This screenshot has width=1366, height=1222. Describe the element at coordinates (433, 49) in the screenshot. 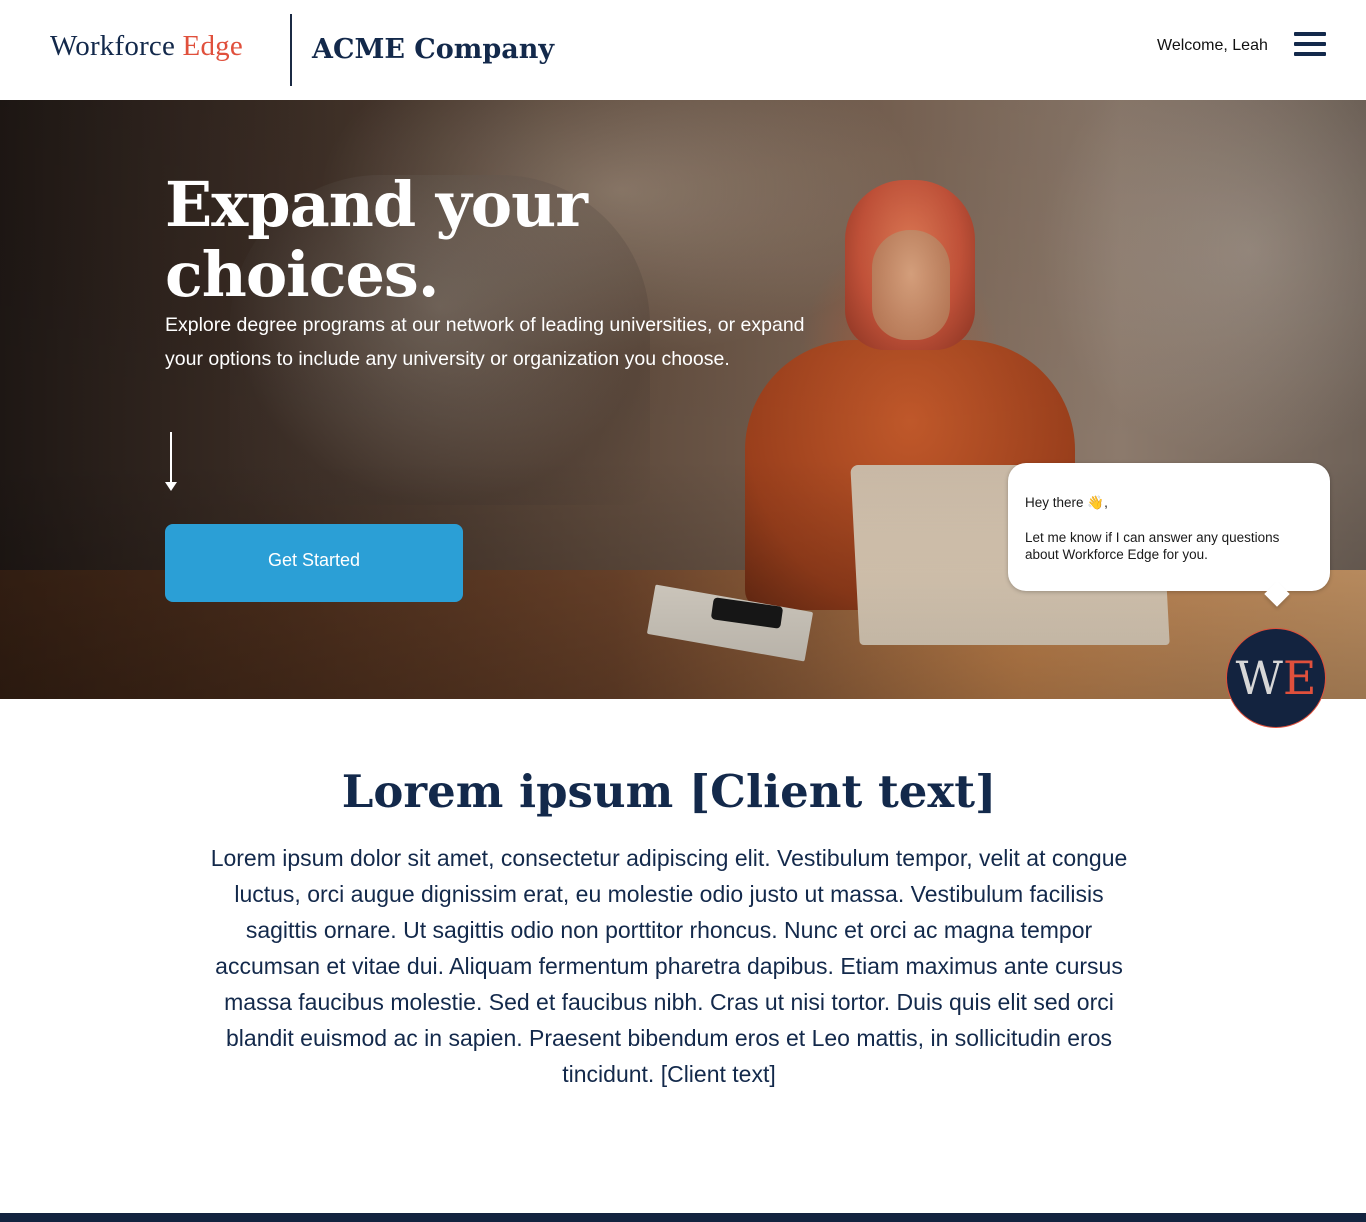

I see `company-name: ACME Company` at that location.